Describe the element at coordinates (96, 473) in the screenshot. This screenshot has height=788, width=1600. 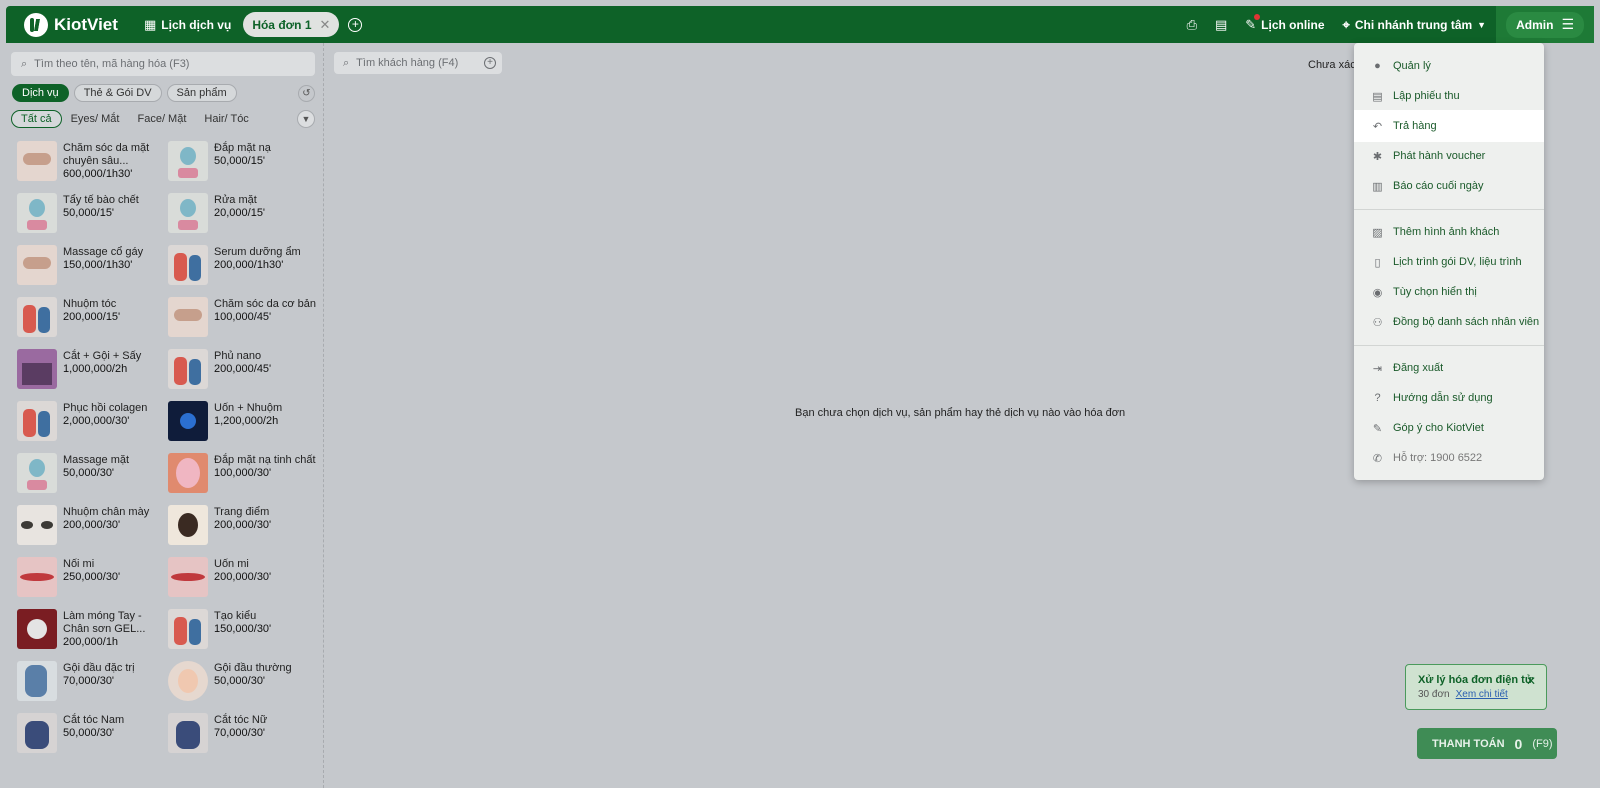
I see `product-info: Massage mặt 50,000/30'` at that location.